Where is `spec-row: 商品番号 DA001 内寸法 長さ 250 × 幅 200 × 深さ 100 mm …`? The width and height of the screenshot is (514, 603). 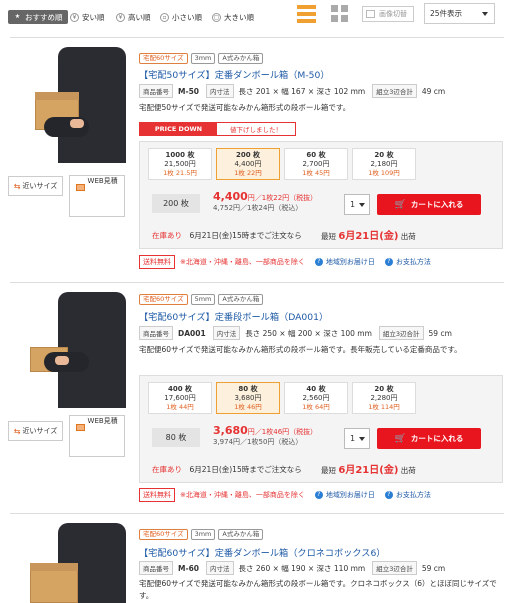
spec-row: 商品番号 DA001 内寸法 長さ 250 × 幅 200 × 深さ 100 mm … is located at coordinates (299, 333).